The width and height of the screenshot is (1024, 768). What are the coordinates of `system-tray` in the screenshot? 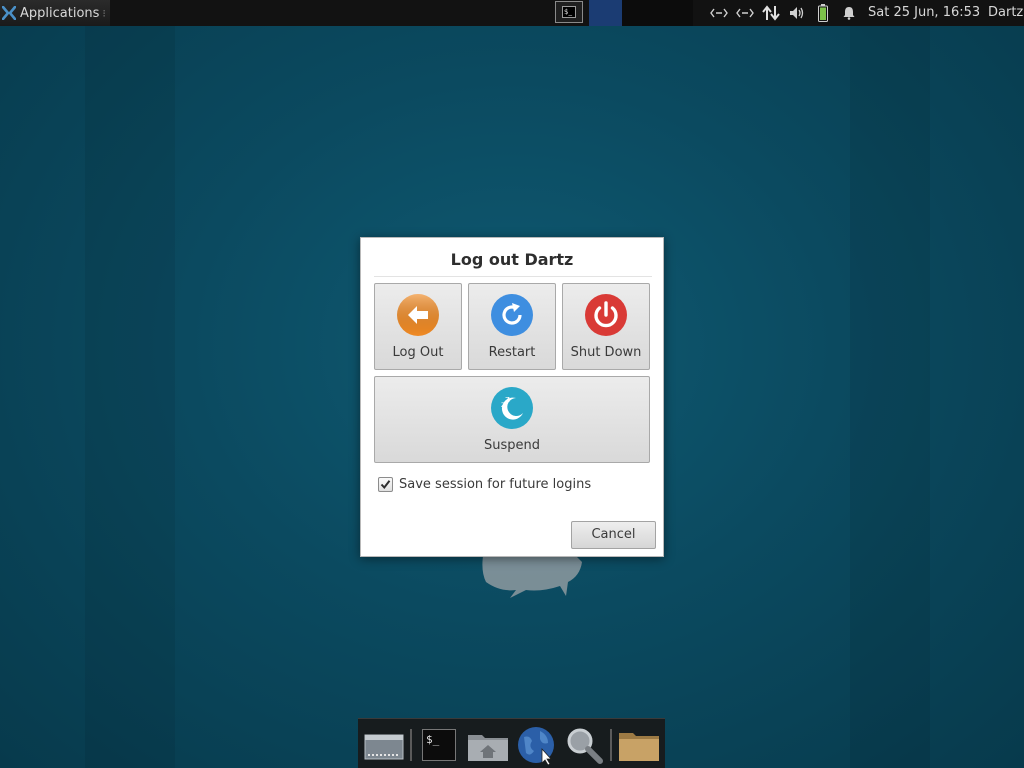 It's located at (784, 13).